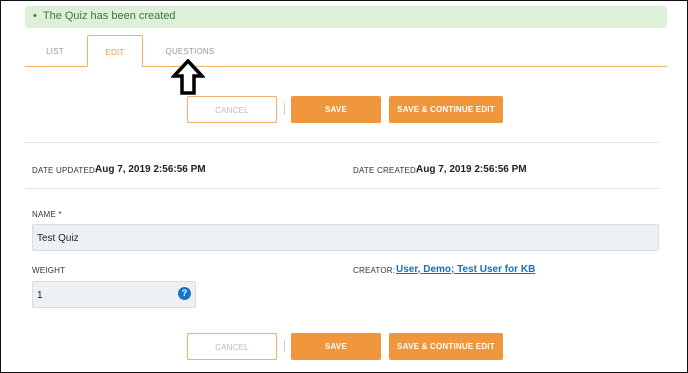 This screenshot has height=373, width=688. Describe the element at coordinates (65, 170) in the screenshot. I see `date-updated-label: DATE UPDATED:` at that location.